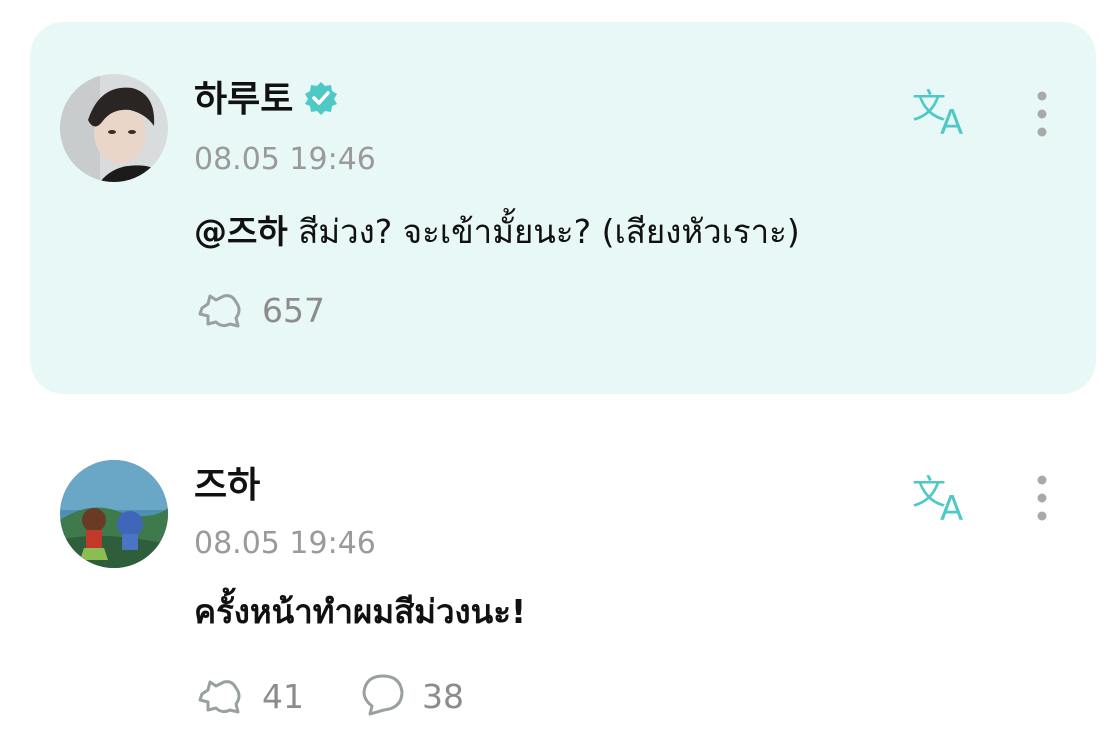 The image size is (1108, 750). What do you see at coordinates (259, 311) in the screenshot?
I see `comment-actions: 657` at bounding box center [259, 311].